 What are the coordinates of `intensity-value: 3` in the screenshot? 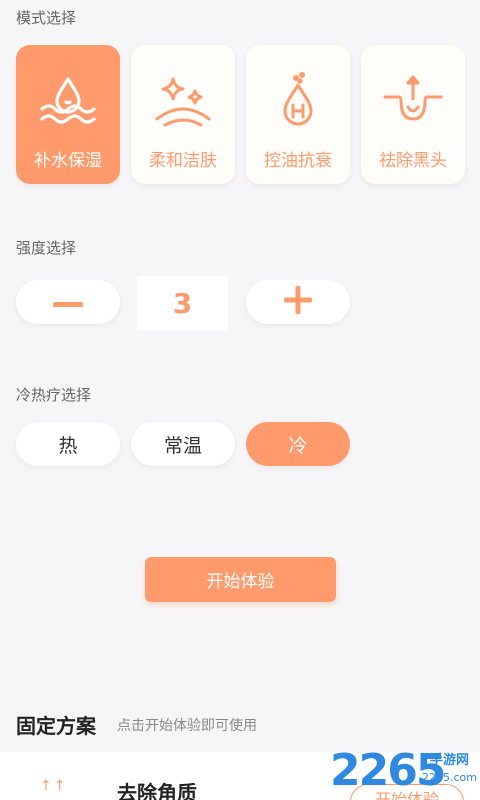 It's located at (182, 303).